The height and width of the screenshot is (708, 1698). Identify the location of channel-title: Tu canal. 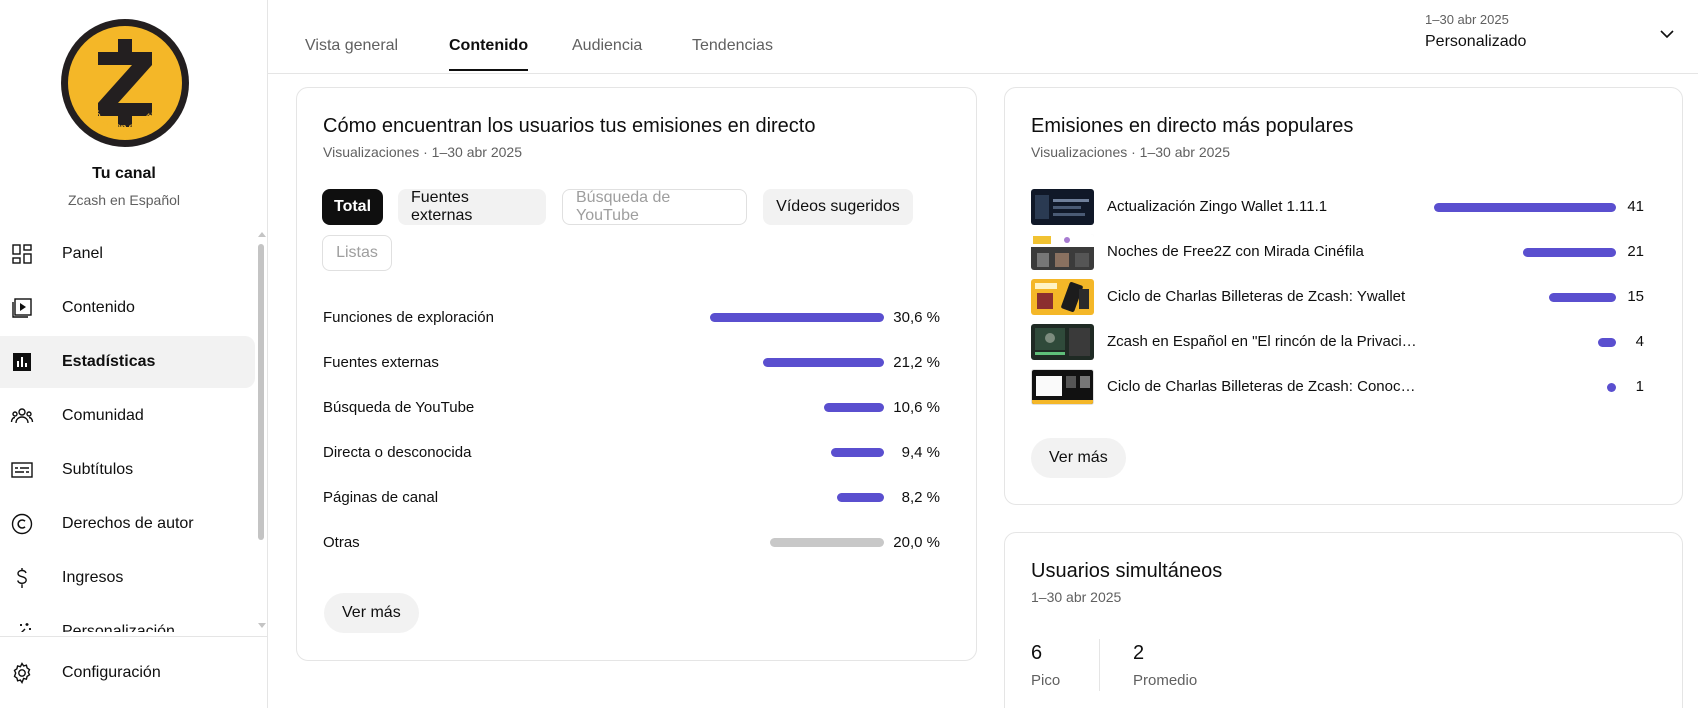
(124, 173).